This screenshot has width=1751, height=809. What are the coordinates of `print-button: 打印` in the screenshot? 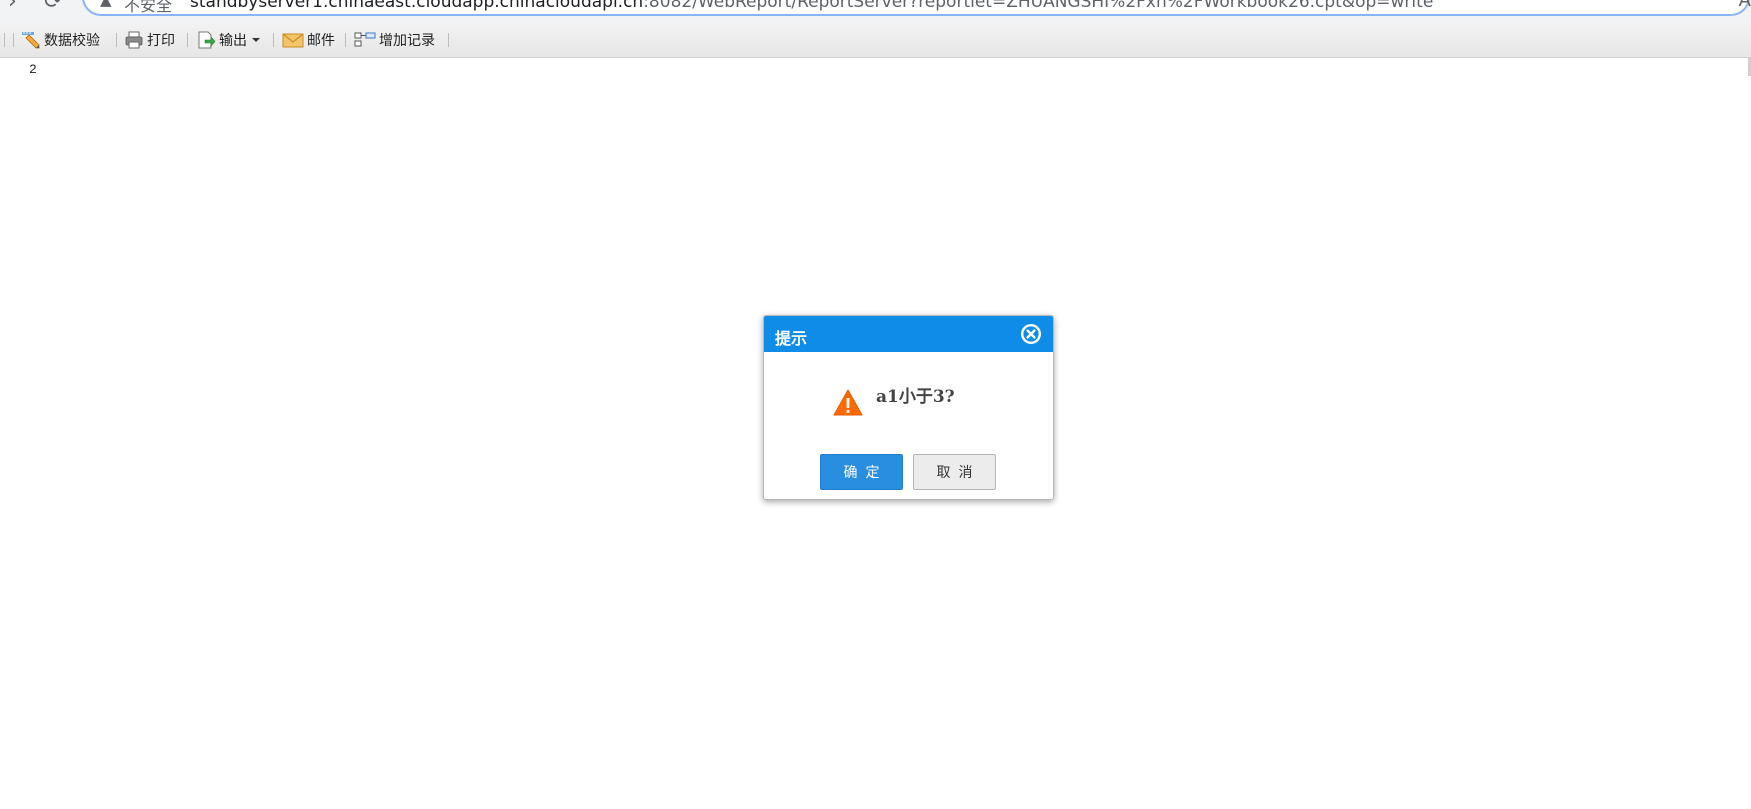 It's located at (149, 39).